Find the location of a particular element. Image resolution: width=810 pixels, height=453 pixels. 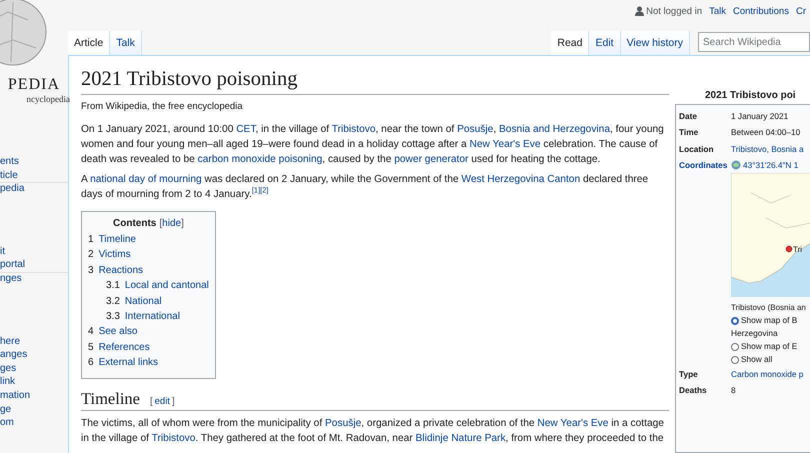

hide-link: hide is located at coordinates (172, 223).